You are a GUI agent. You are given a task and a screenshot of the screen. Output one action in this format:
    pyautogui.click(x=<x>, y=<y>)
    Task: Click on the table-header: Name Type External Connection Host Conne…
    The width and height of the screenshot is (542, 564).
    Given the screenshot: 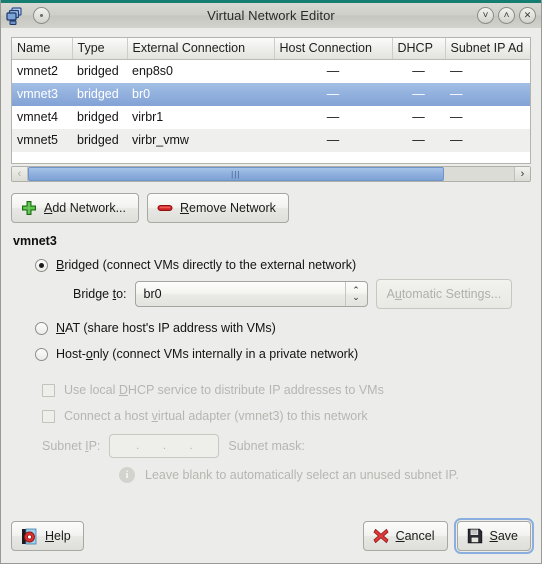 What is the action you would take?
    pyautogui.click(x=271, y=49)
    